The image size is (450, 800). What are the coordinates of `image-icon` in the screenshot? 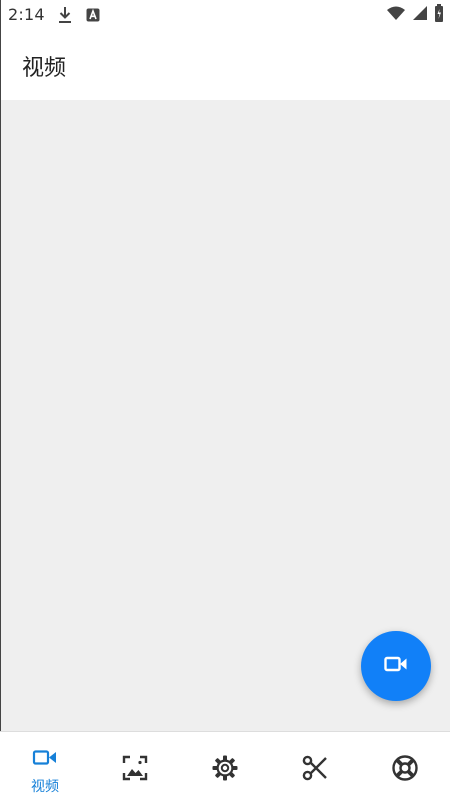 It's located at (135, 768).